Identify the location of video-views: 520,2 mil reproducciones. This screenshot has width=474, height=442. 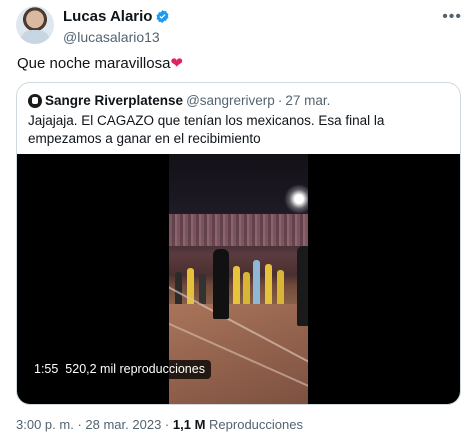
(135, 369).